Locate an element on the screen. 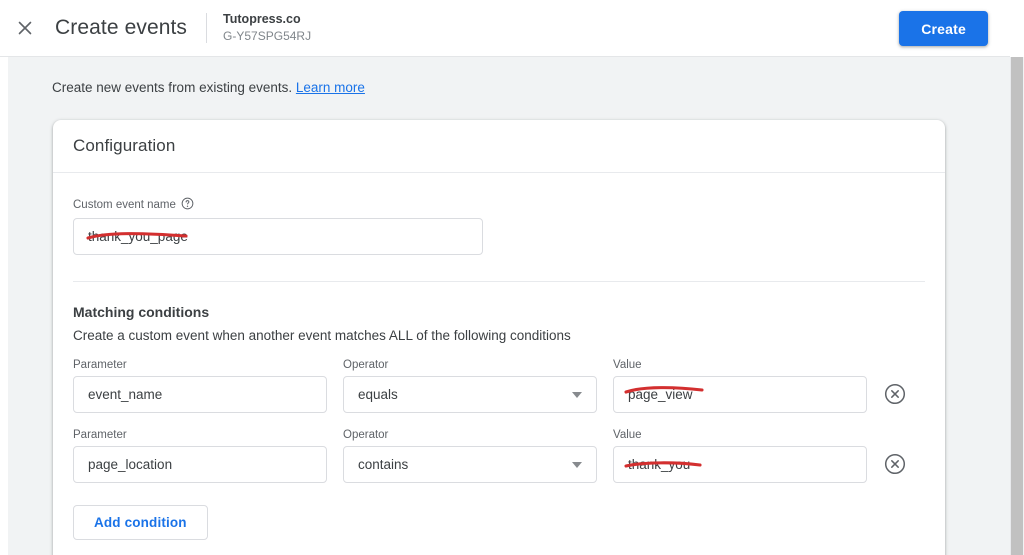 Image resolution: width=1024 pixels, height=555 pixels. condition-value-group: Value page_view is located at coordinates (740, 386).